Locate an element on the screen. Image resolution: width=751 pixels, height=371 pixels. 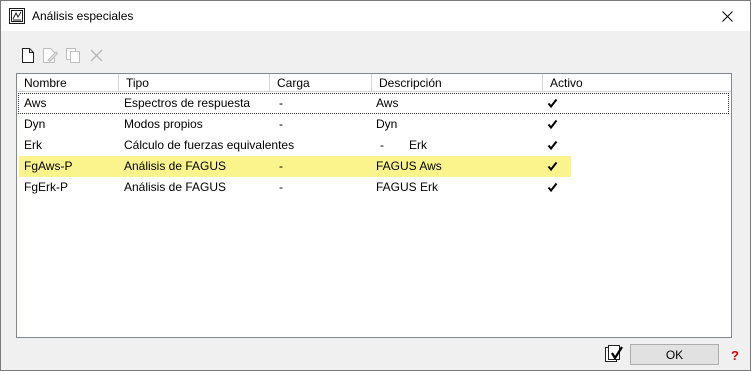
cell-tipo: Espectros de respuesta is located at coordinates (187, 103).